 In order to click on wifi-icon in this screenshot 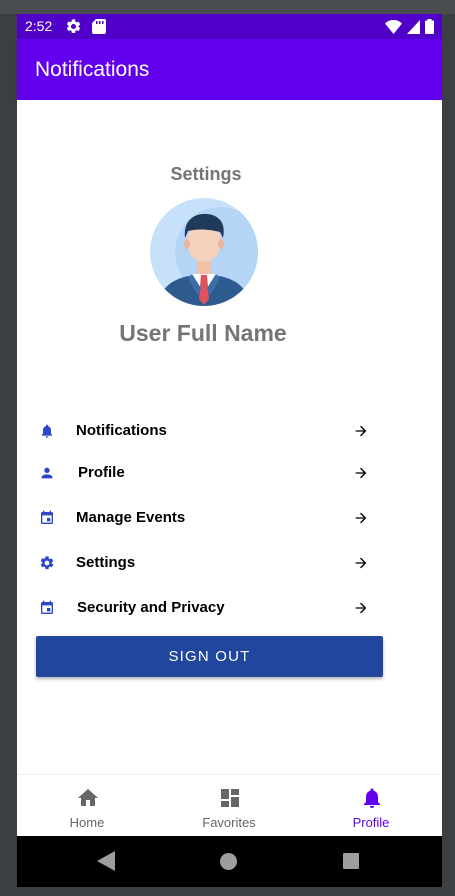, I will do `click(393, 26)`.